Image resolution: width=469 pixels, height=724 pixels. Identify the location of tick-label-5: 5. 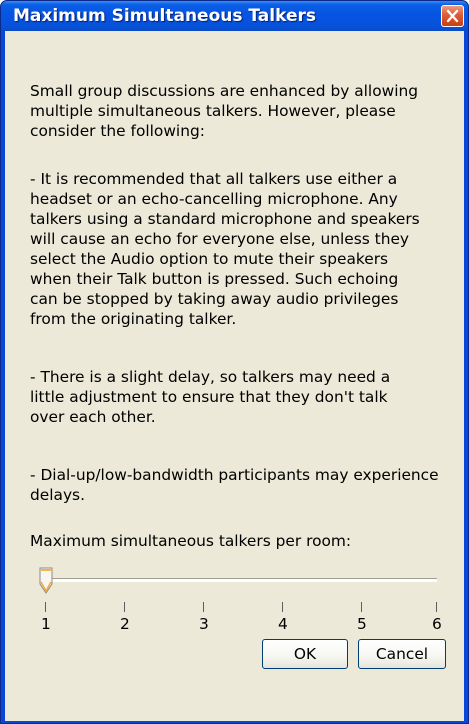
(362, 624).